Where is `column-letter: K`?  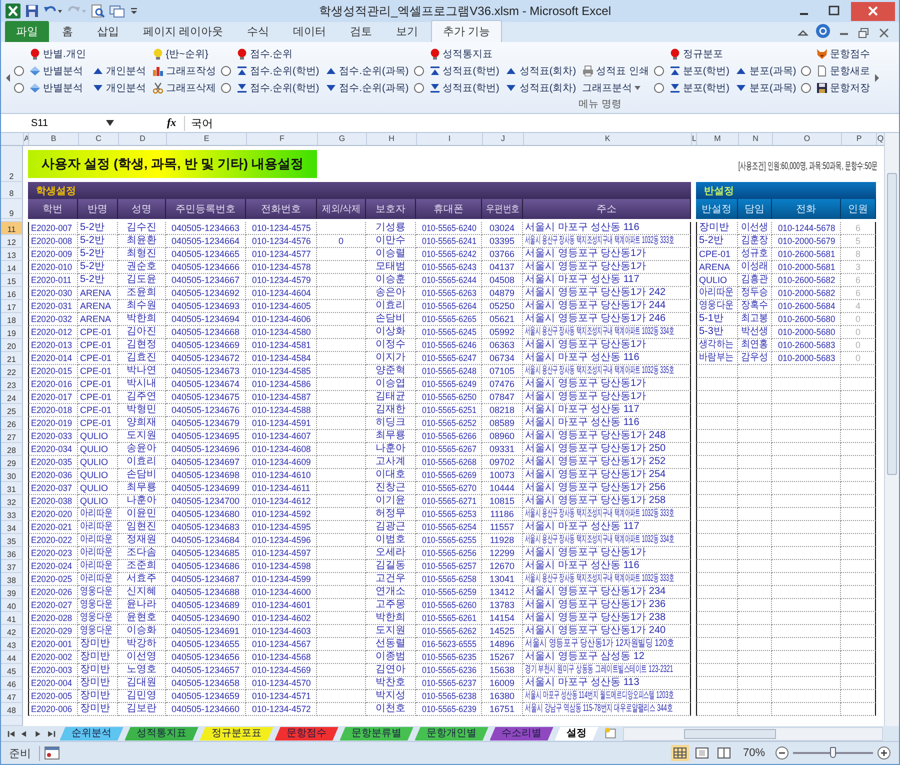 column-letter: K is located at coordinates (607, 139).